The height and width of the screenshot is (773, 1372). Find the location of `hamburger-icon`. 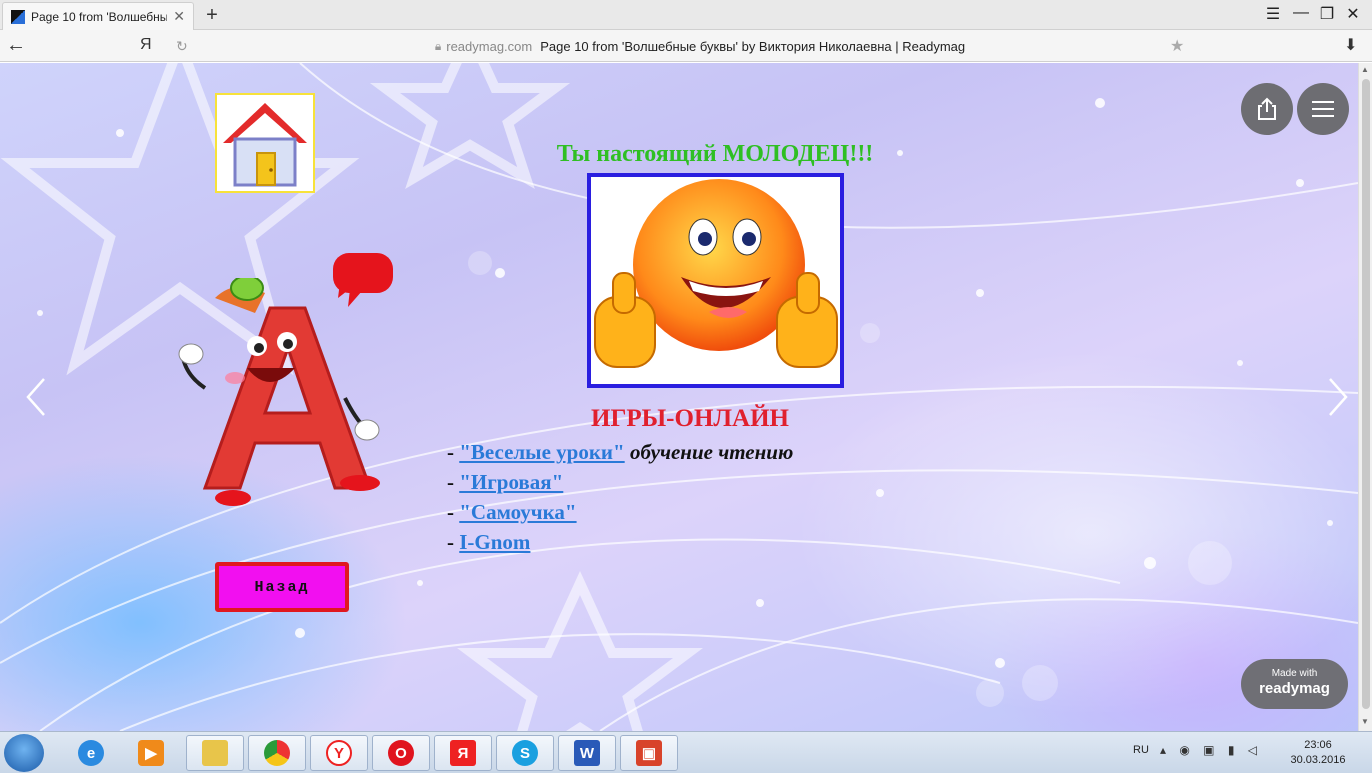

hamburger-icon is located at coordinates (1323, 109).